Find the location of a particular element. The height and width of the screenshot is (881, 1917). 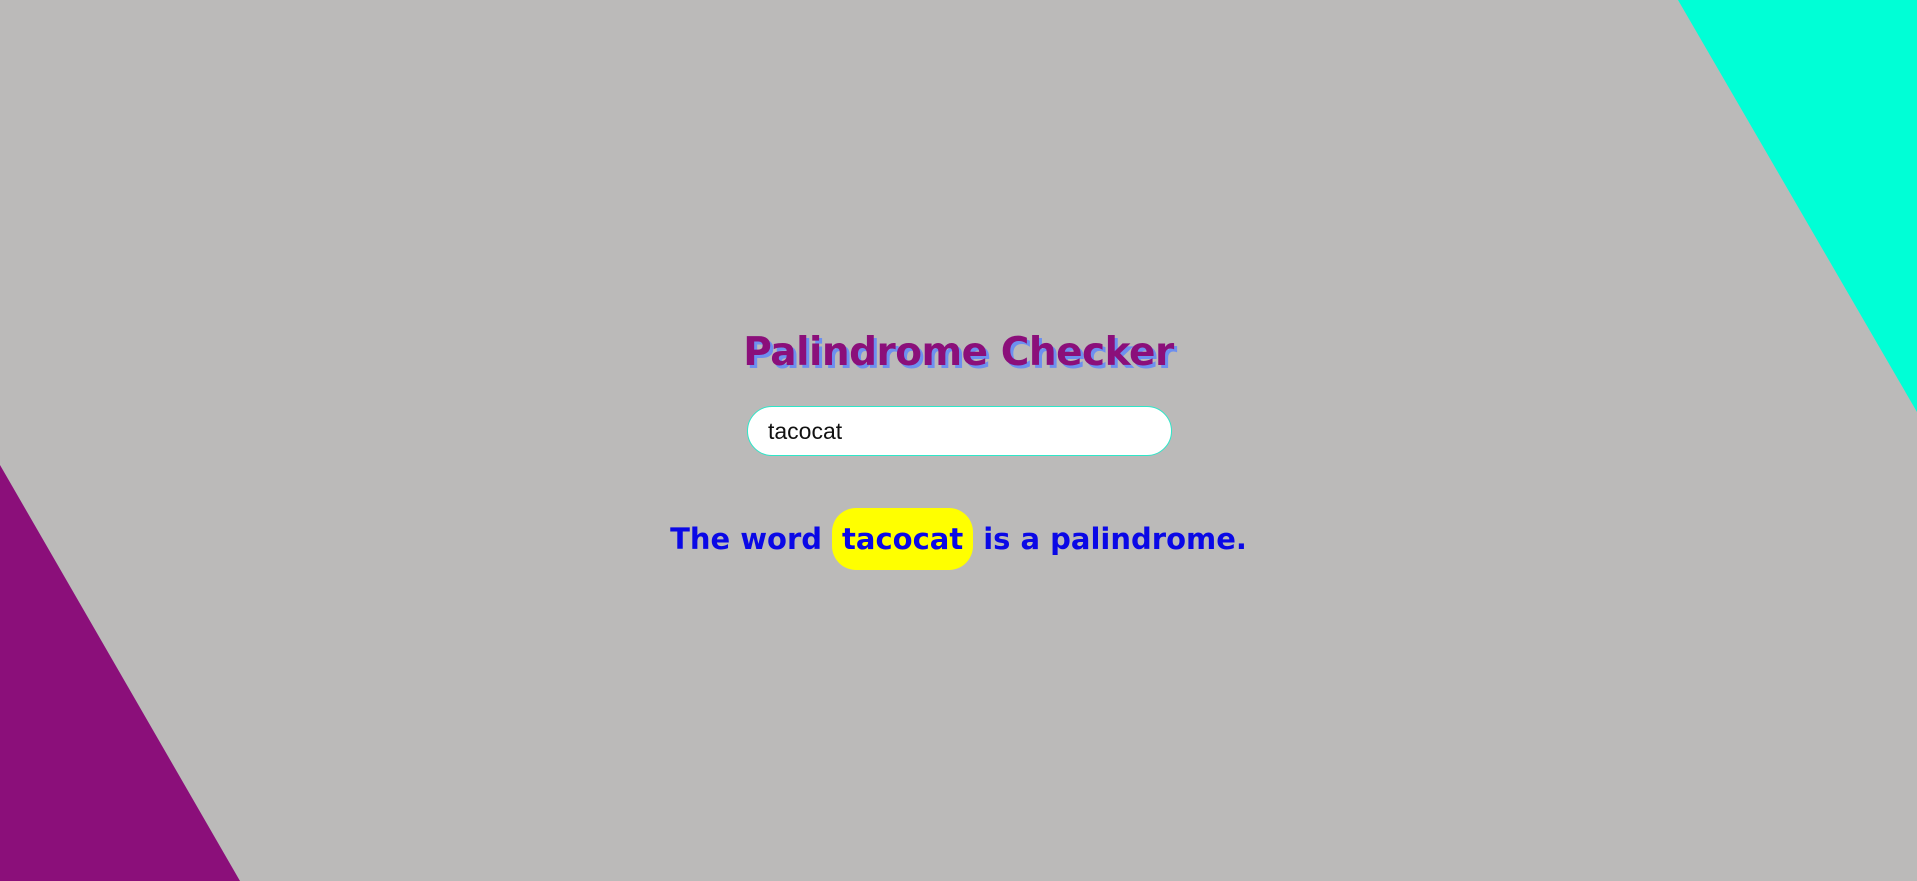

input-container is located at coordinates (959, 431).